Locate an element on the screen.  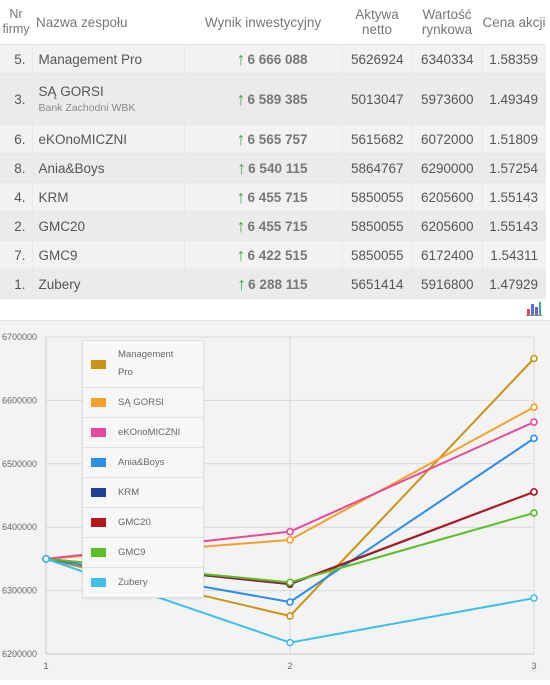
y-tick-label: 6400000 is located at coordinates (19, 527).